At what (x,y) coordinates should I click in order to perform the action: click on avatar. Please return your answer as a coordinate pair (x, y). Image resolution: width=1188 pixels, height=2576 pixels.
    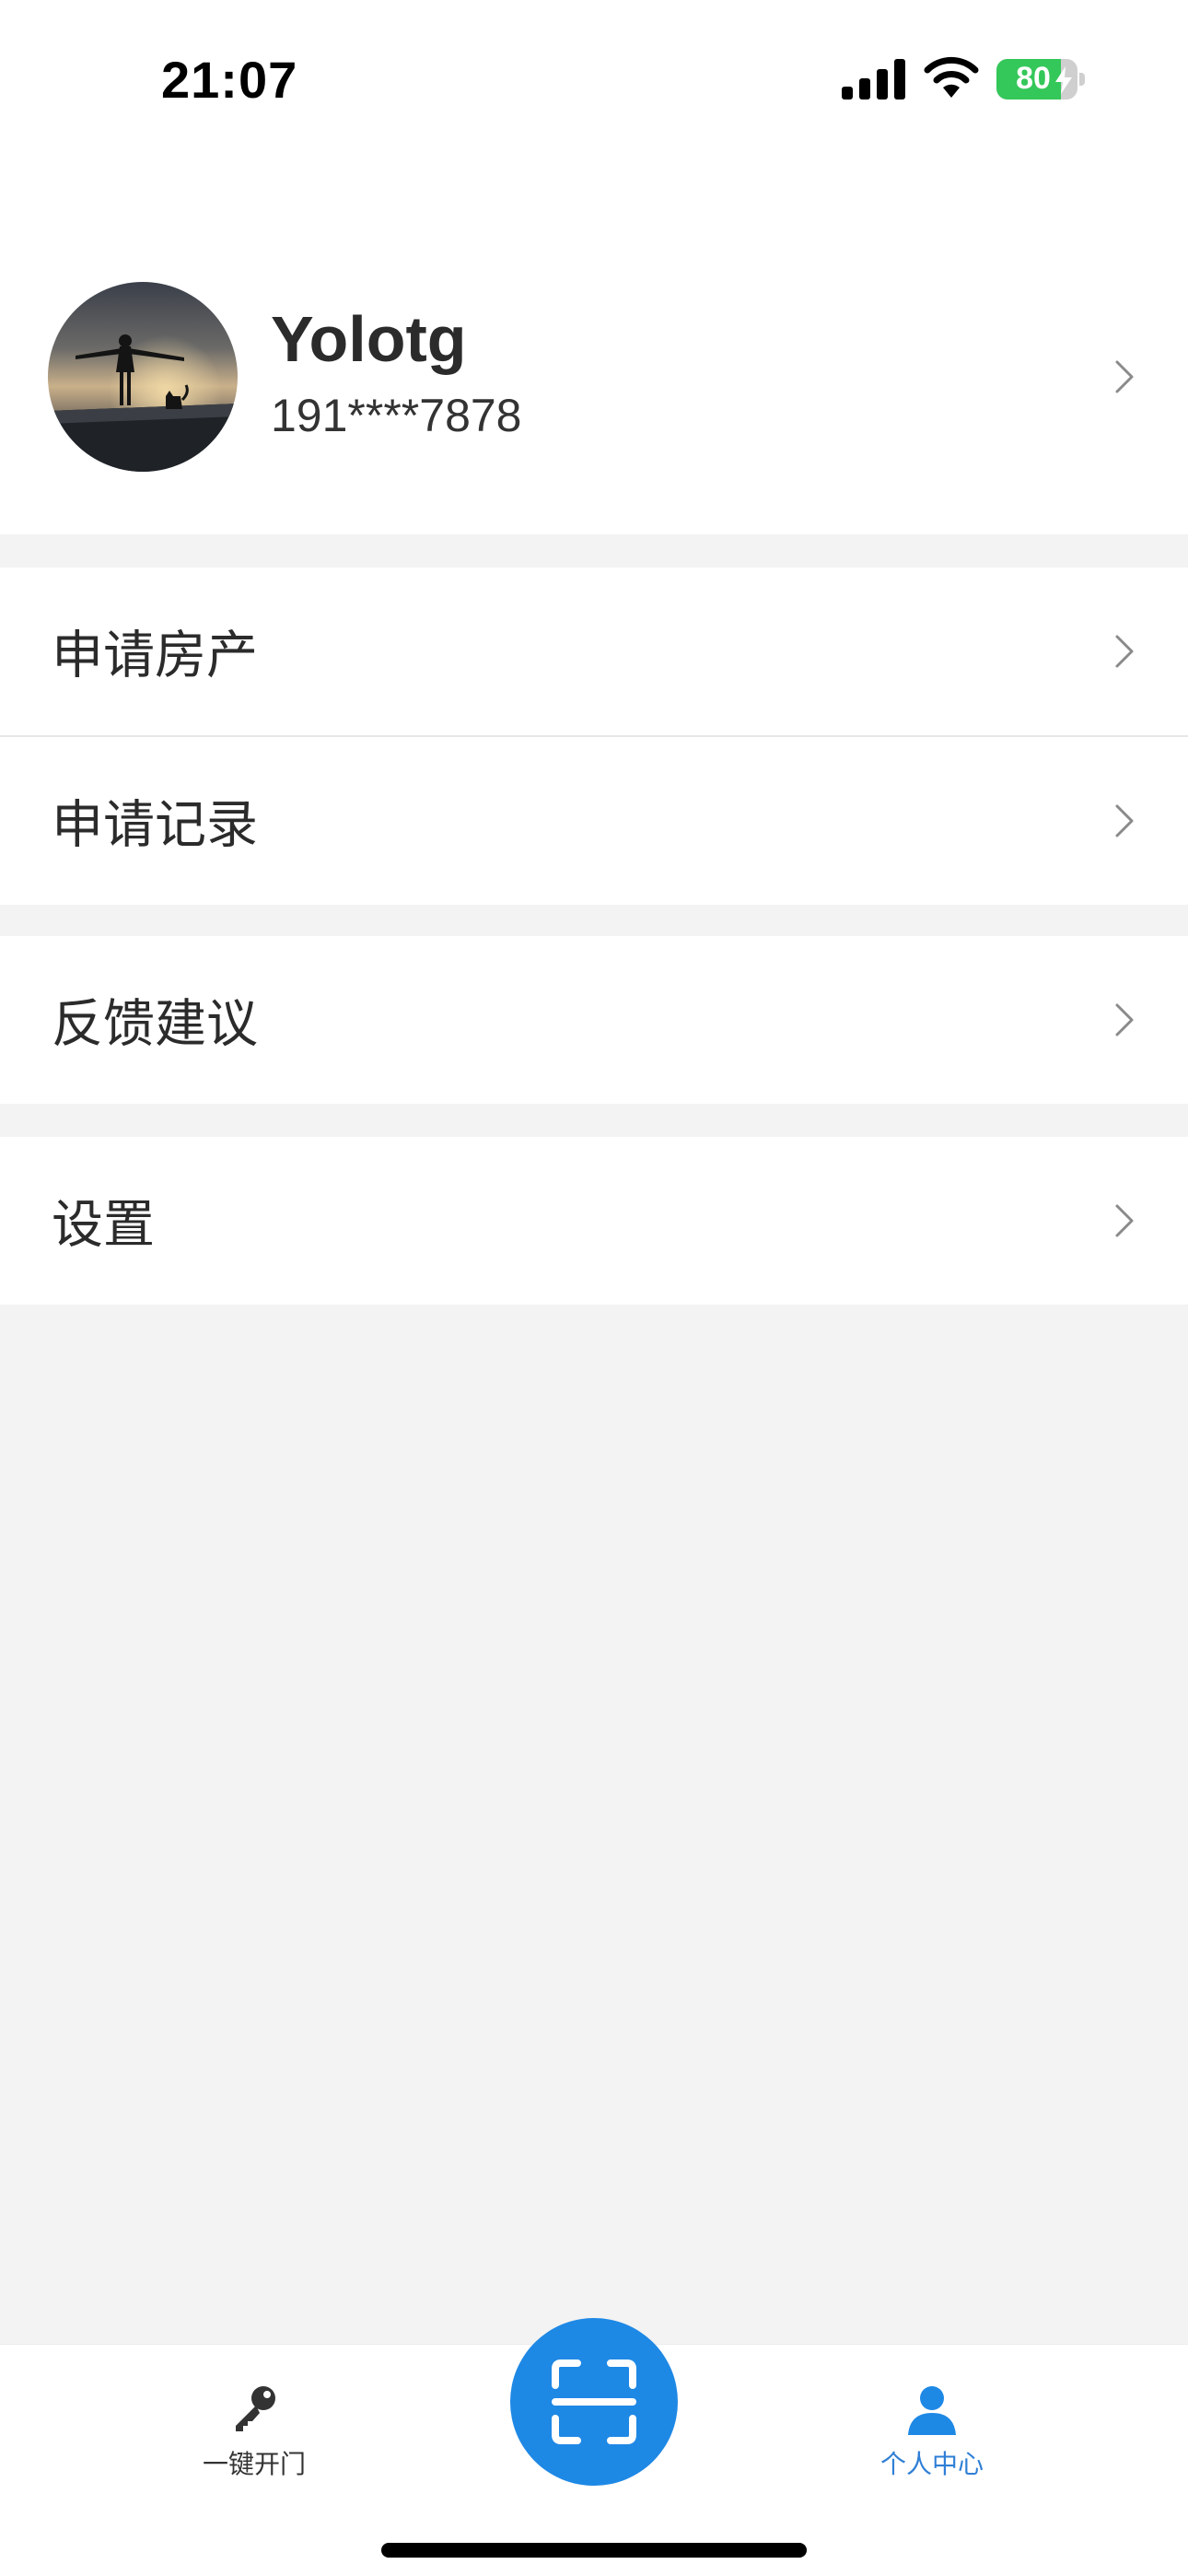
    Looking at the image, I should click on (143, 377).